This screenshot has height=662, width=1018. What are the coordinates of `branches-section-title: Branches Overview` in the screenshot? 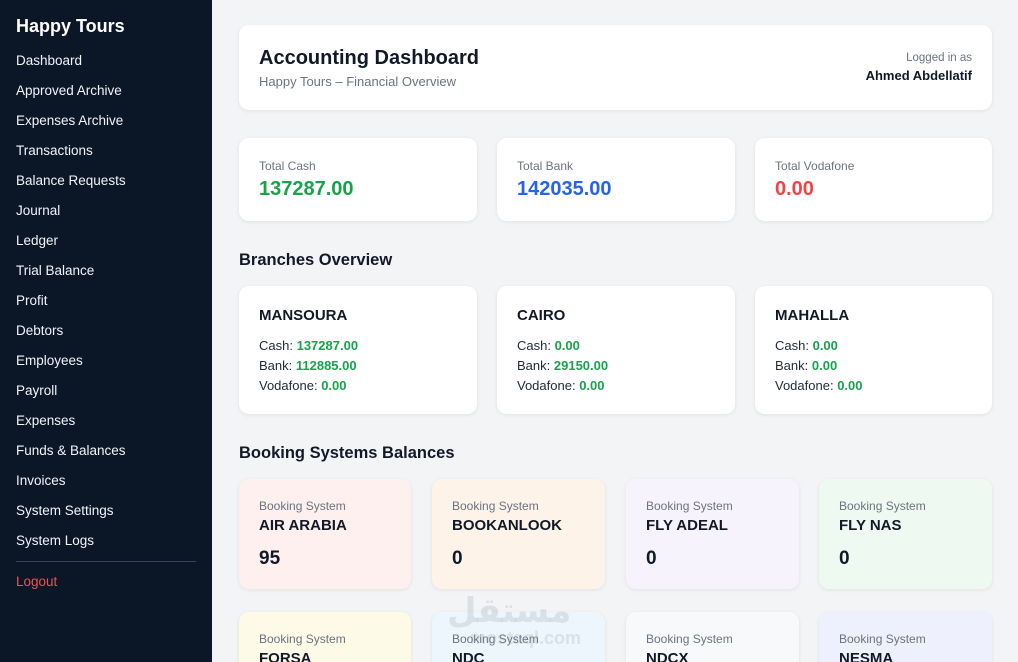 It's located at (316, 260).